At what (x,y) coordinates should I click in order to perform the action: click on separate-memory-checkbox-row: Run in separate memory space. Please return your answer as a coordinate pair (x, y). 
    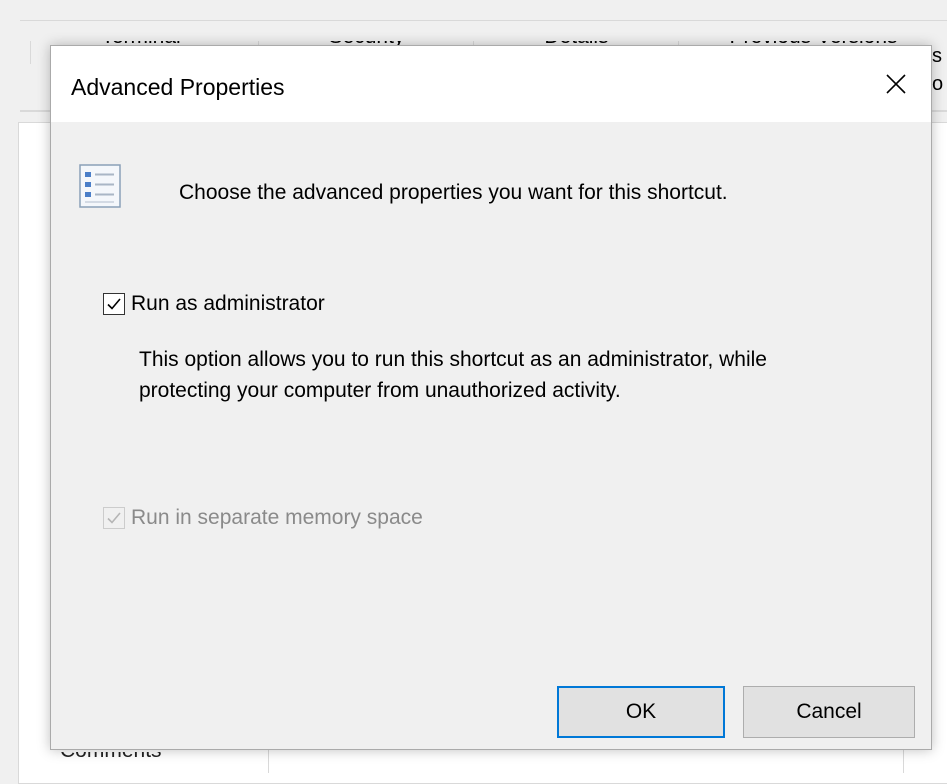
    Looking at the image, I should click on (263, 518).